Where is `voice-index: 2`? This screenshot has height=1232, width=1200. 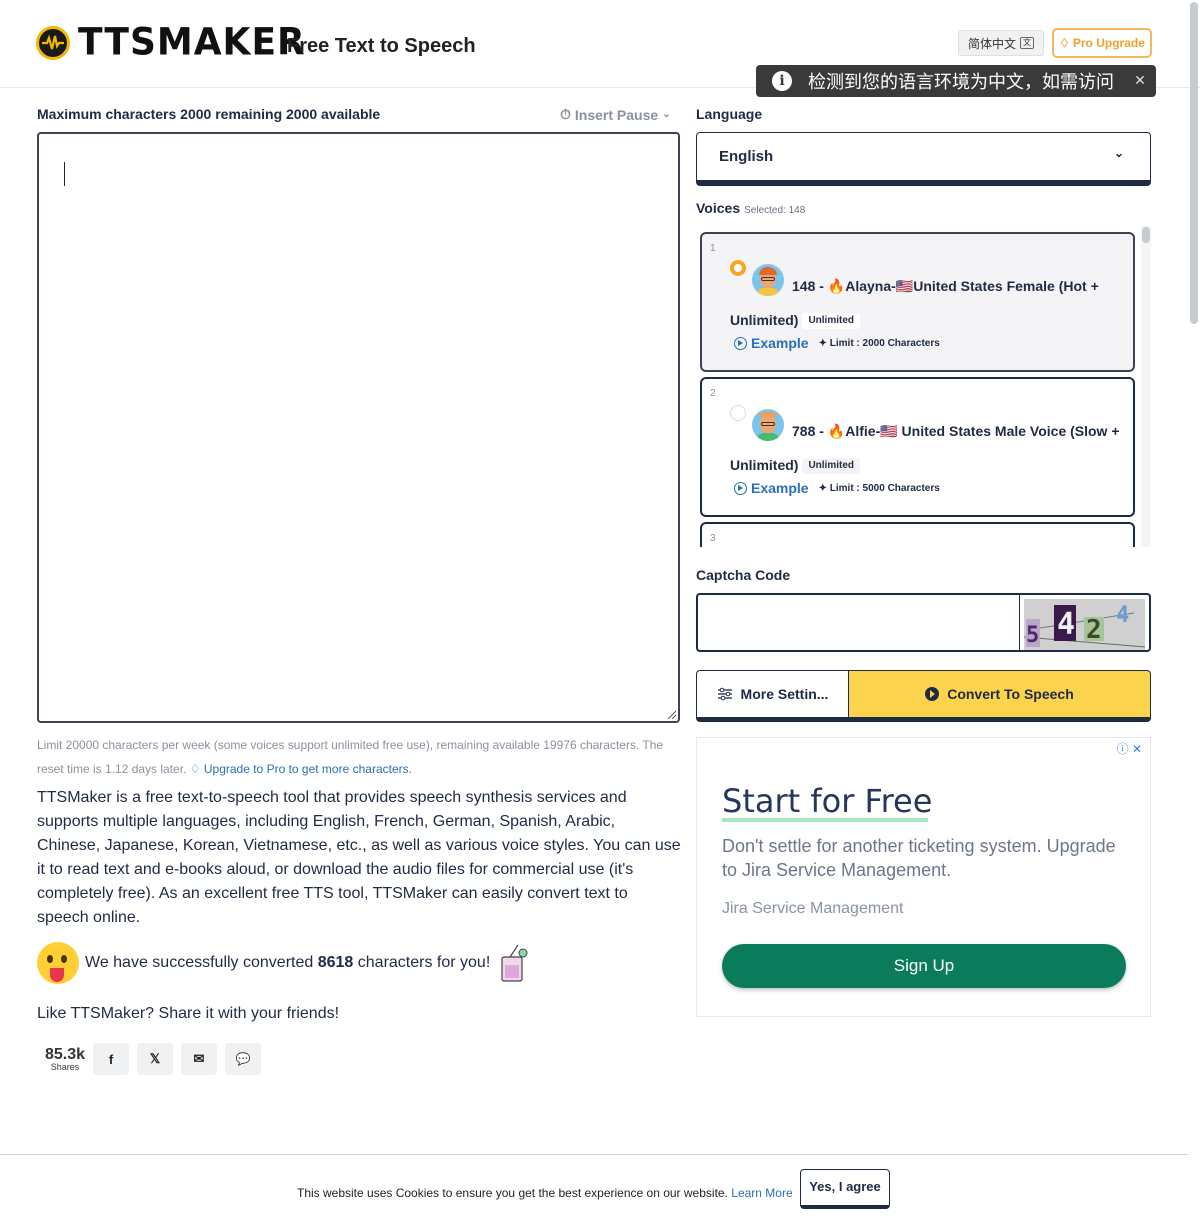 voice-index: 2 is located at coordinates (713, 393).